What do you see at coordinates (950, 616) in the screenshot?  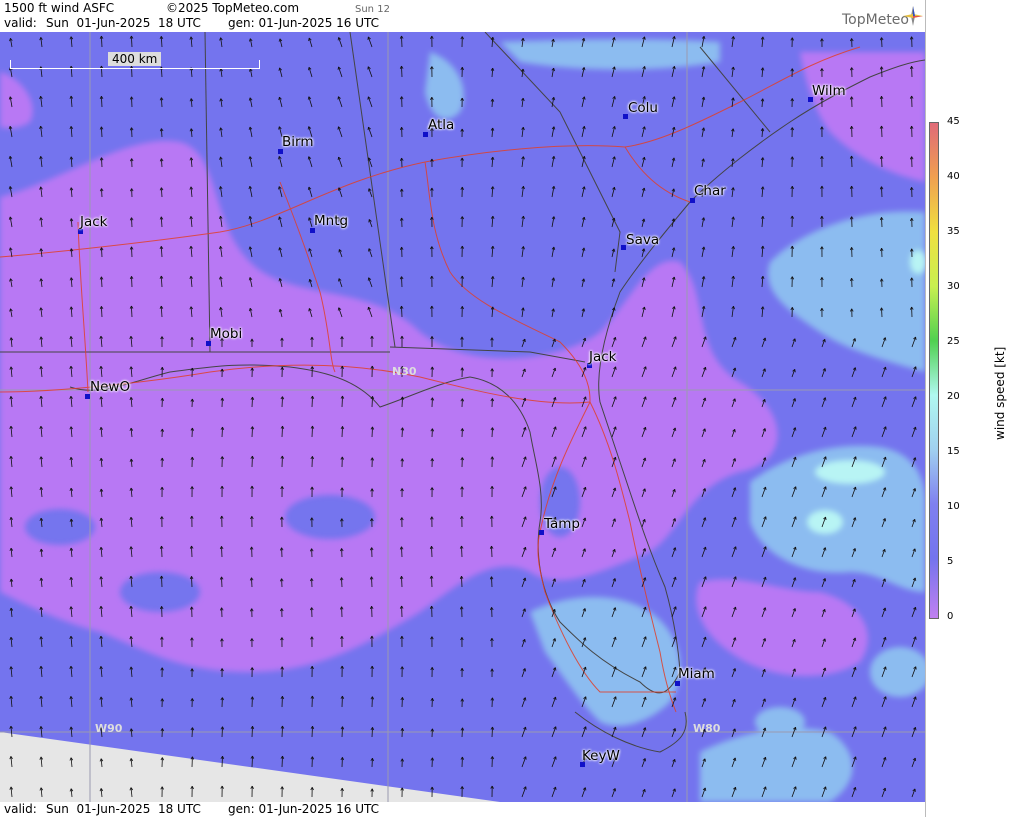 I see `cb-tick: 0` at bounding box center [950, 616].